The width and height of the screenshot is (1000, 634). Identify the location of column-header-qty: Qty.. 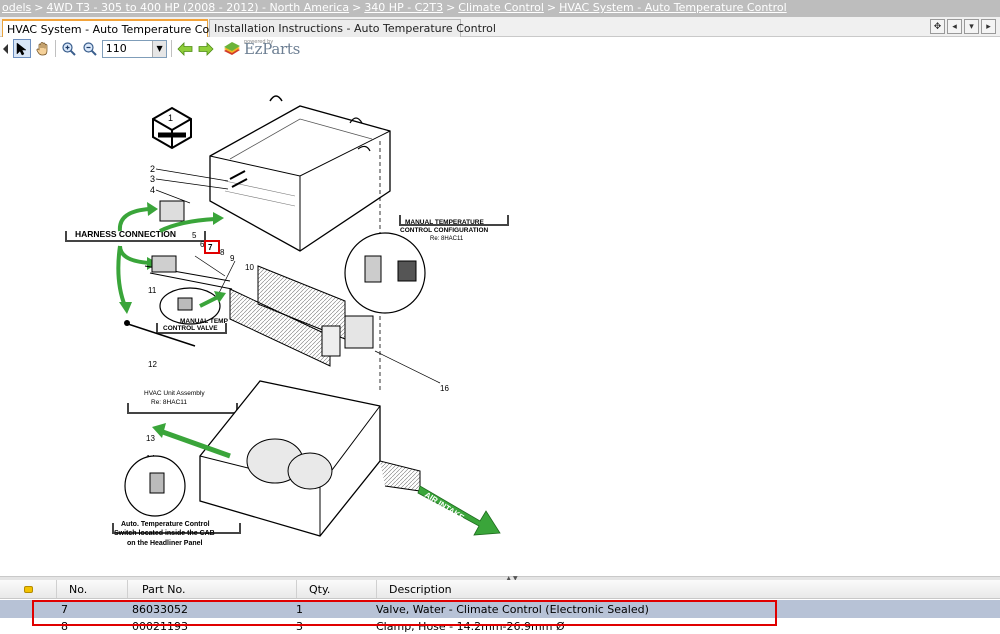
(337, 589).